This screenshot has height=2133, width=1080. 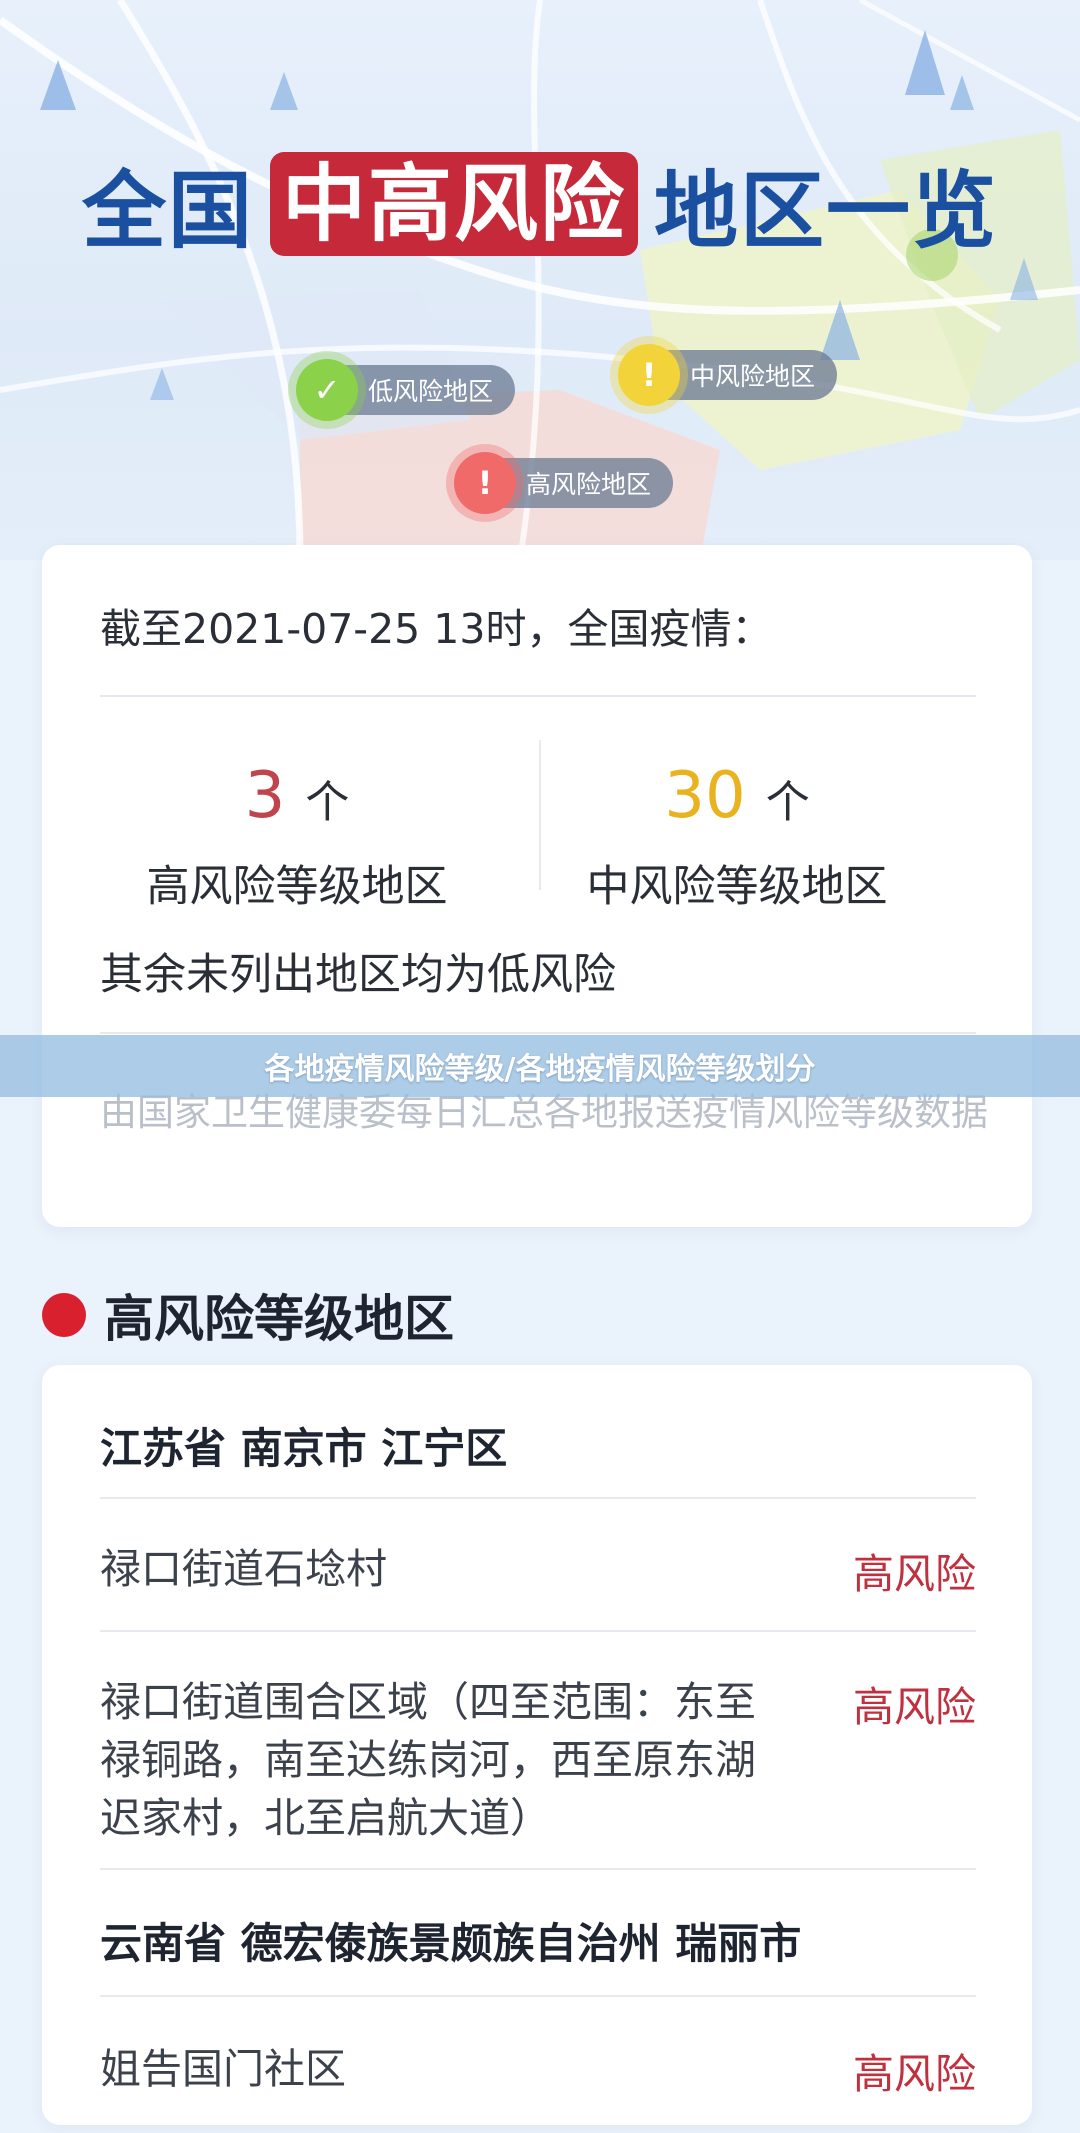 I want to click on region-title: 云南省 德宏傣族景颇族自治州 瑞丽市, so click(x=451, y=1943).